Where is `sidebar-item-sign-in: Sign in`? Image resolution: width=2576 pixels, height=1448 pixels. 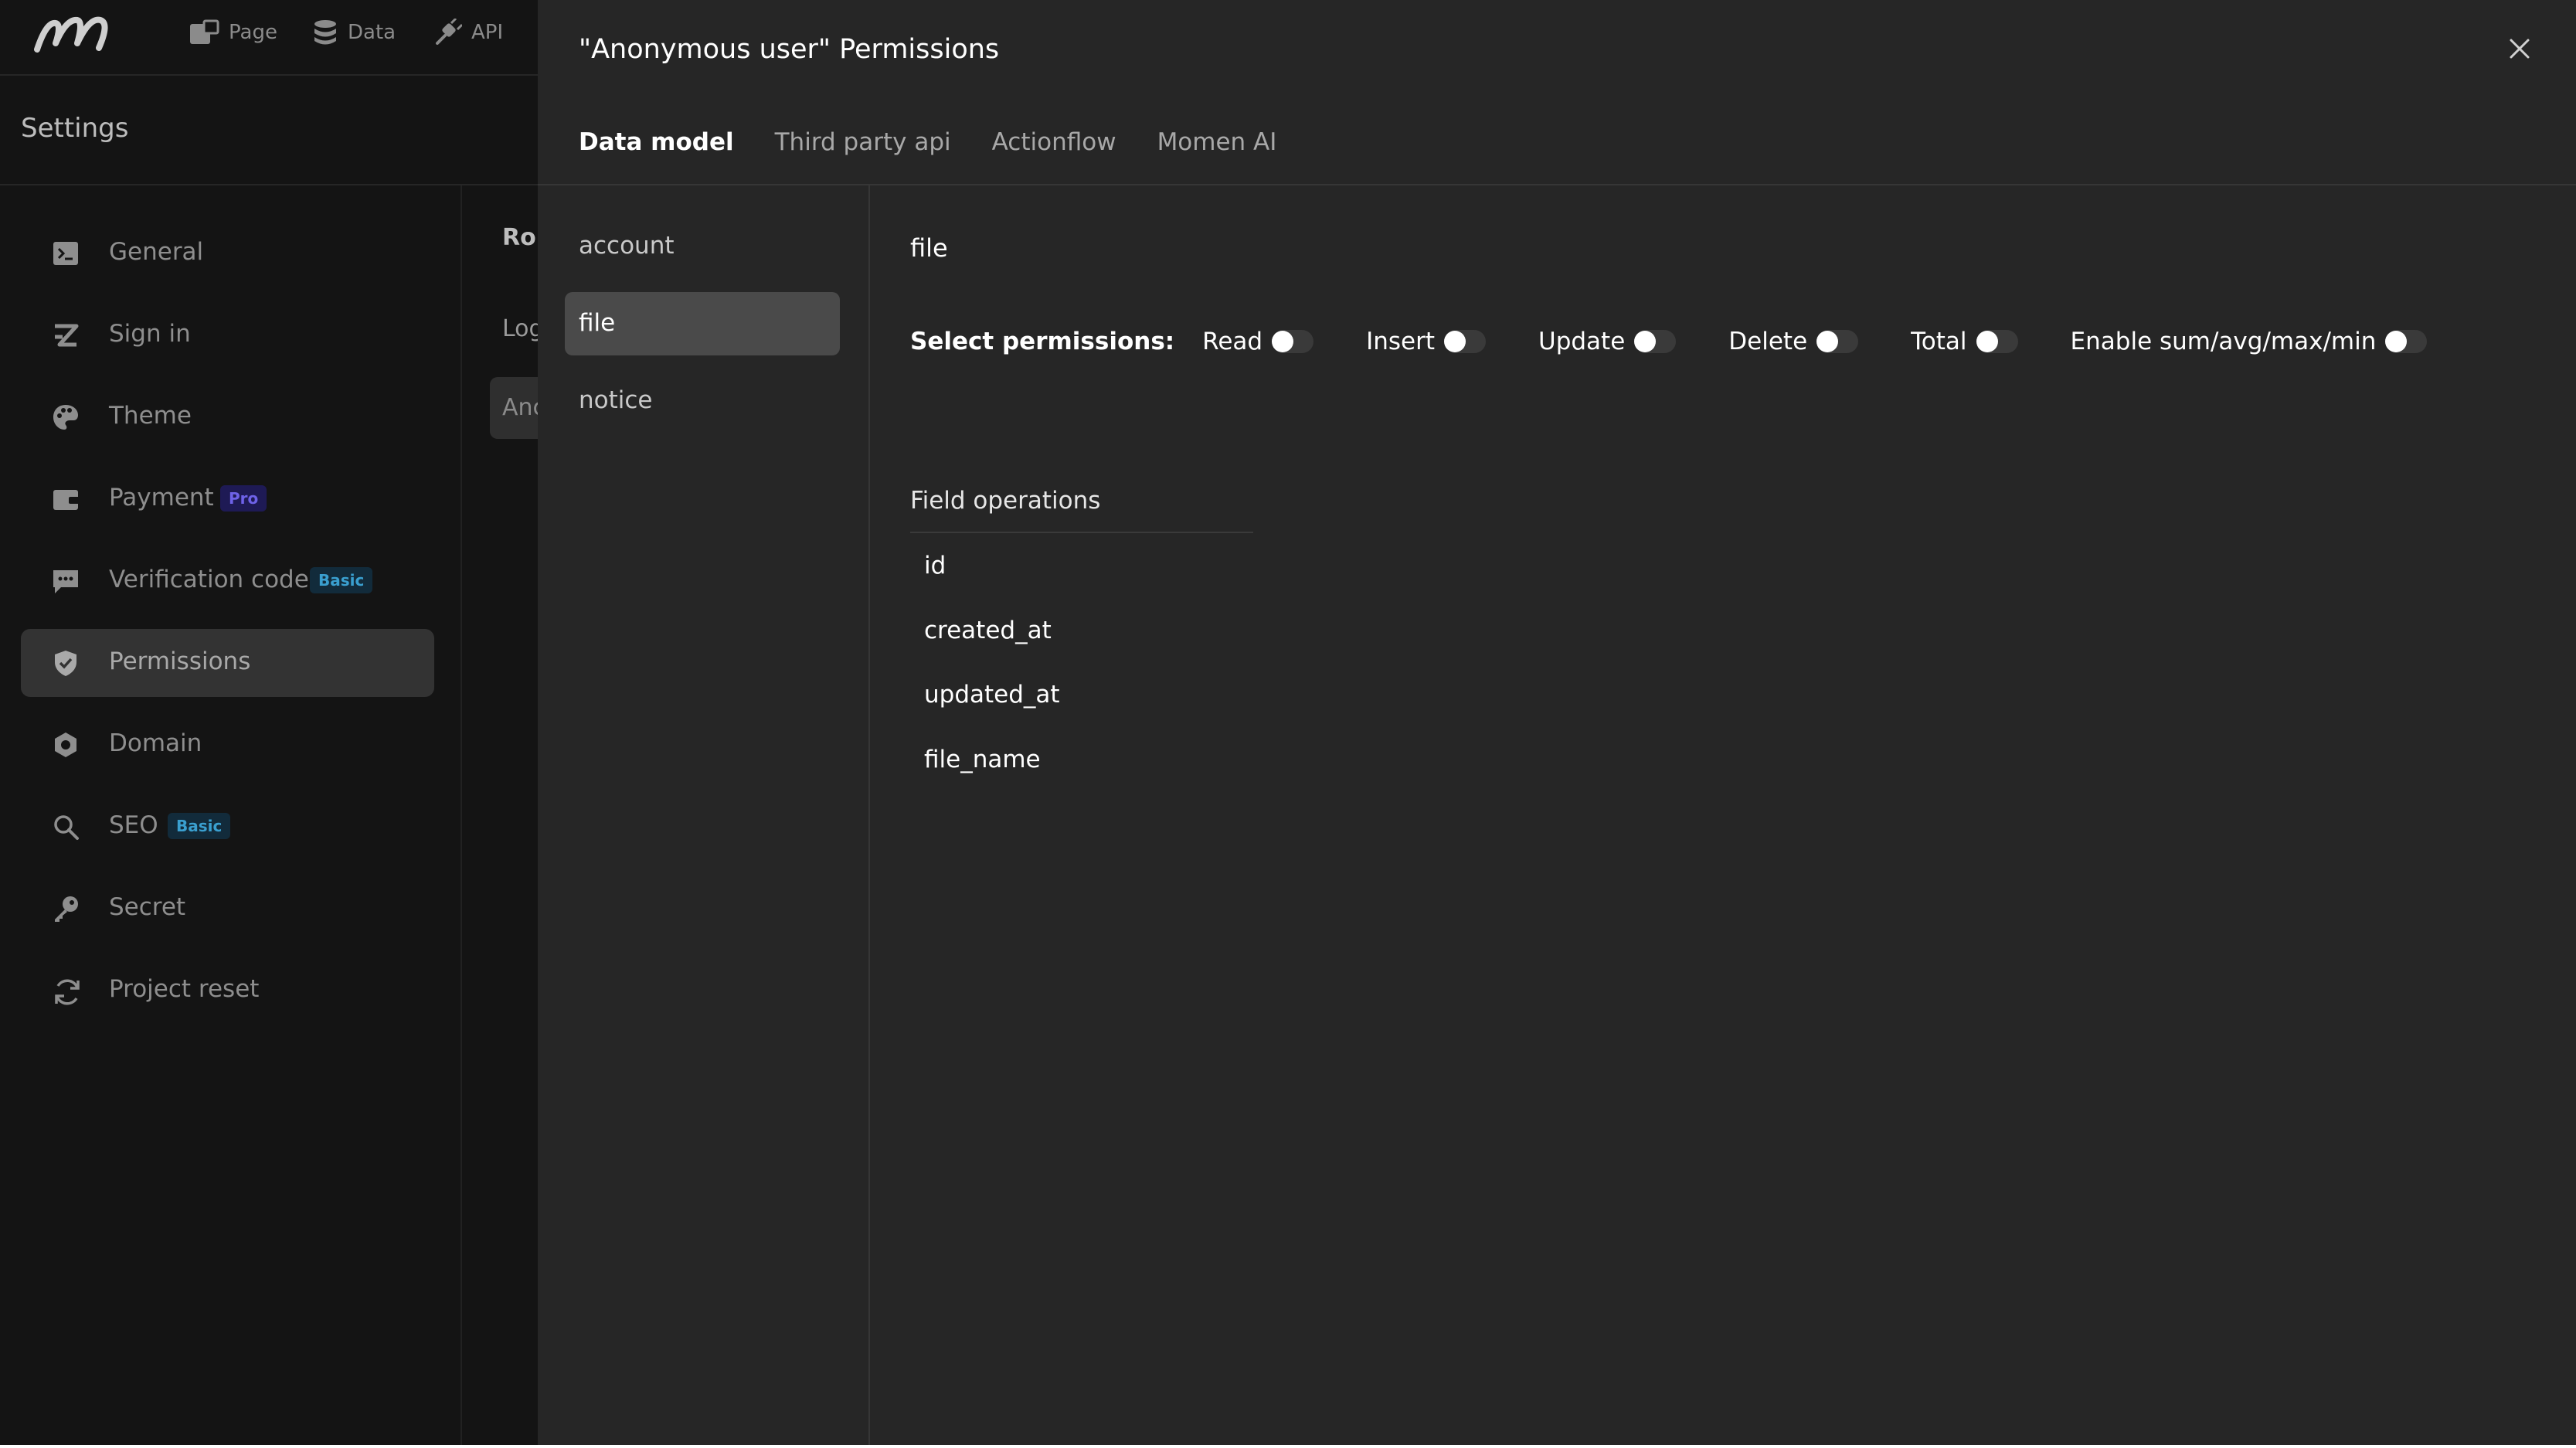
sidebar-item-sign-in: Sign in is located at coordinates (227, 335).